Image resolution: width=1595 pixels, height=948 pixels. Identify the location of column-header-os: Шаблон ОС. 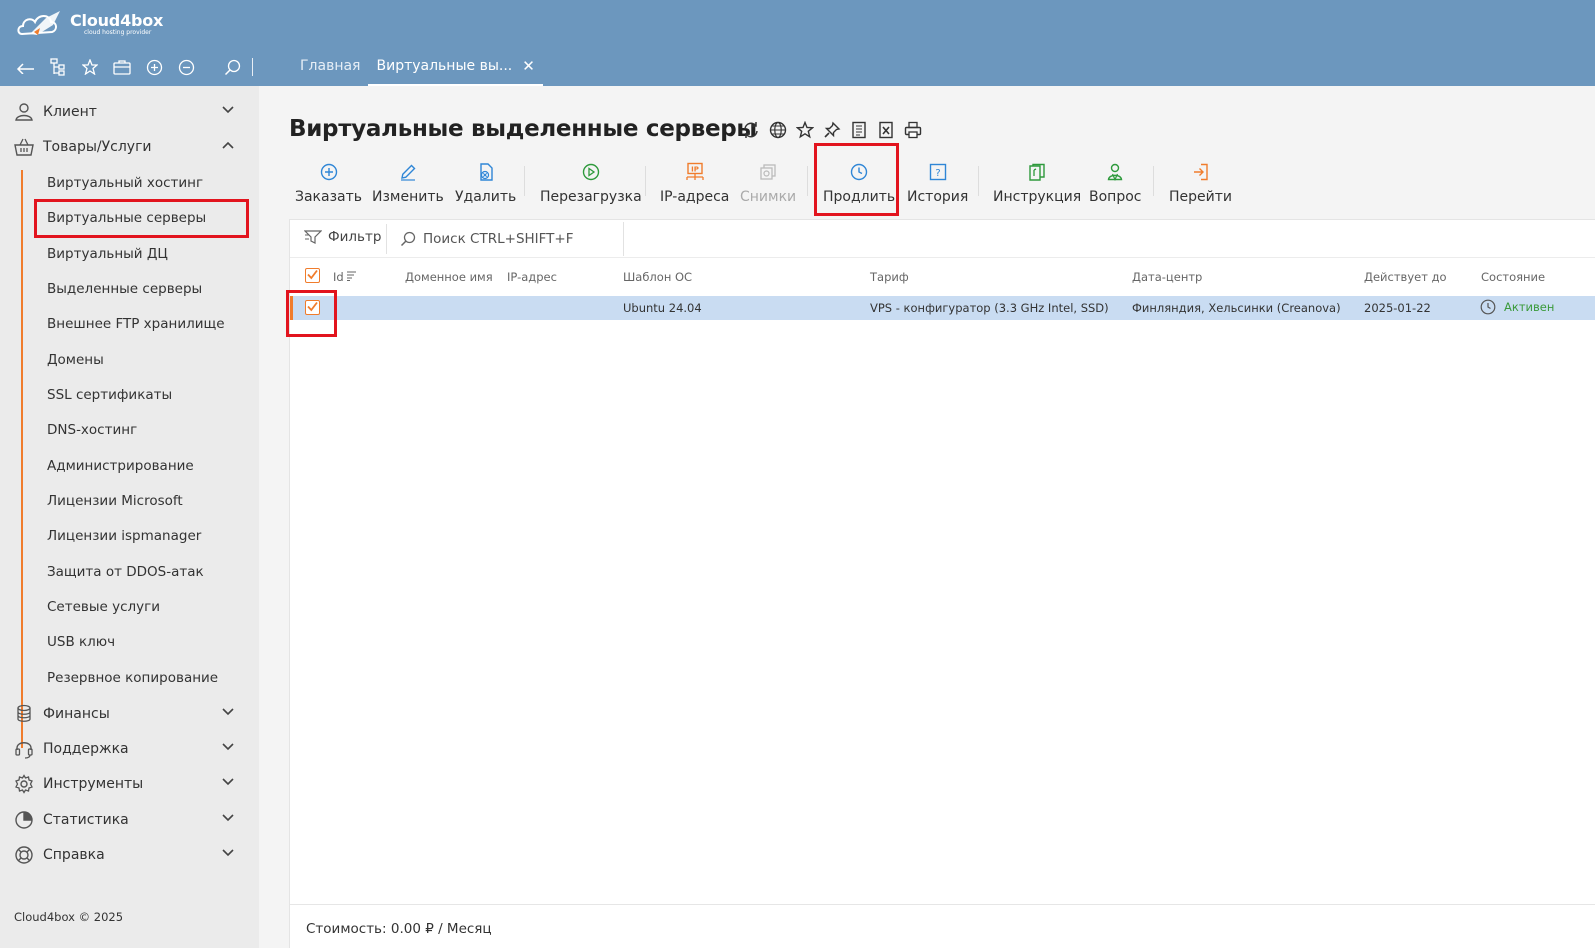
(657, 277).